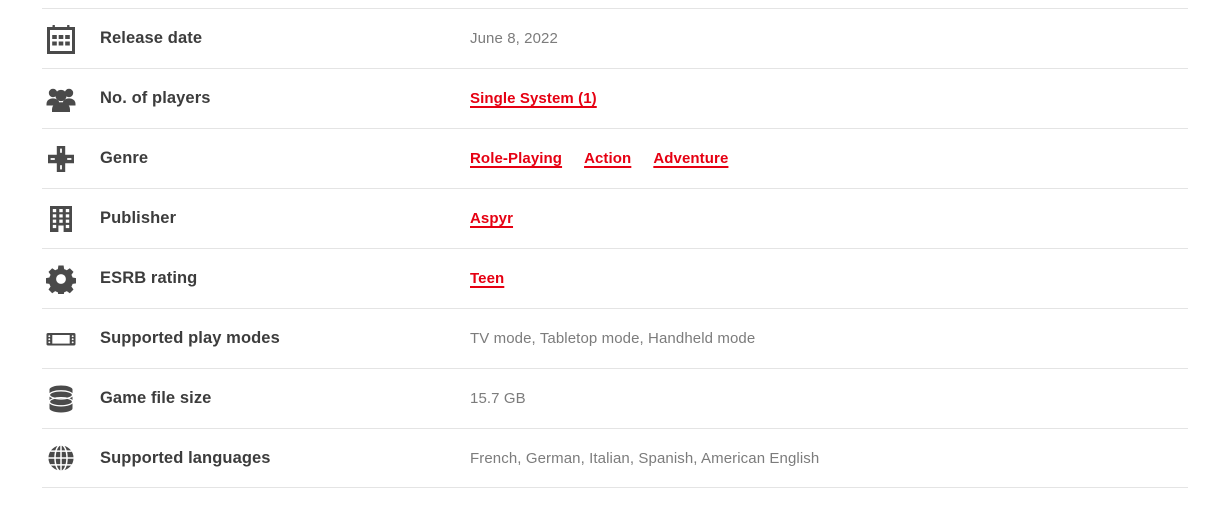 This screenshot has height=513, width=1219. I want to click on spec-label: Release date, so click(151, 38).